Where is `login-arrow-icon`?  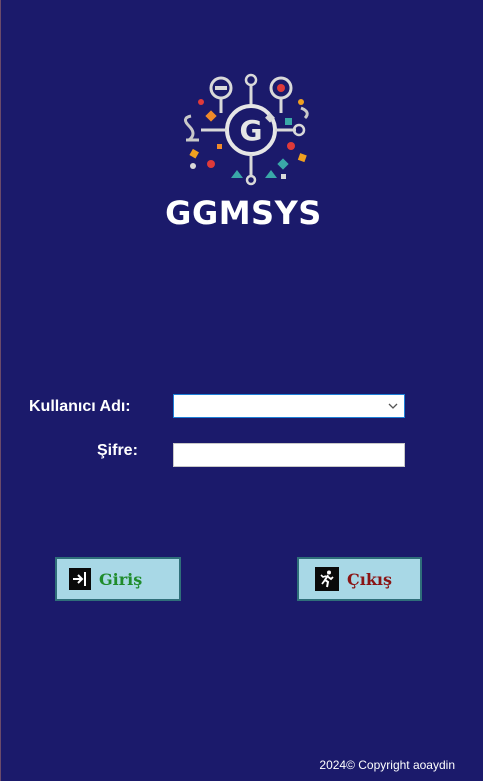 login-arrow-icon is located at coordinates (80, 579).